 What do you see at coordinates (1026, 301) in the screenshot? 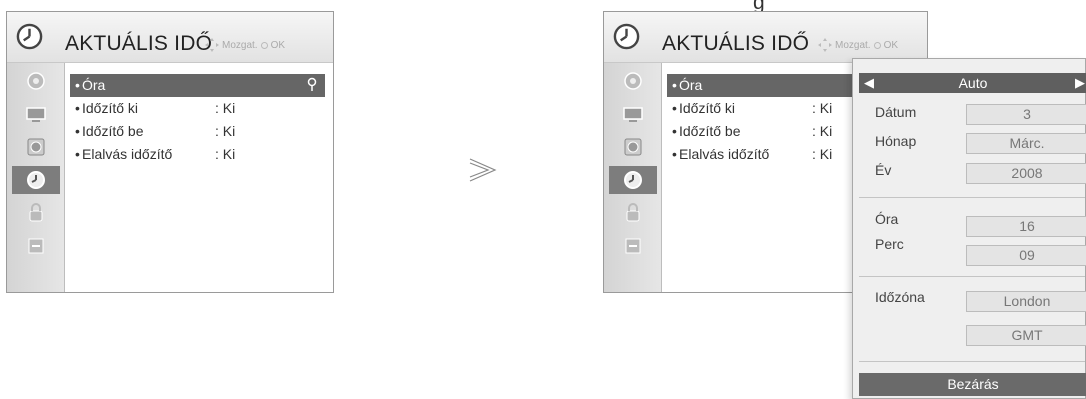
I see `timezone-field: London` at bounding box center [1026, 301].